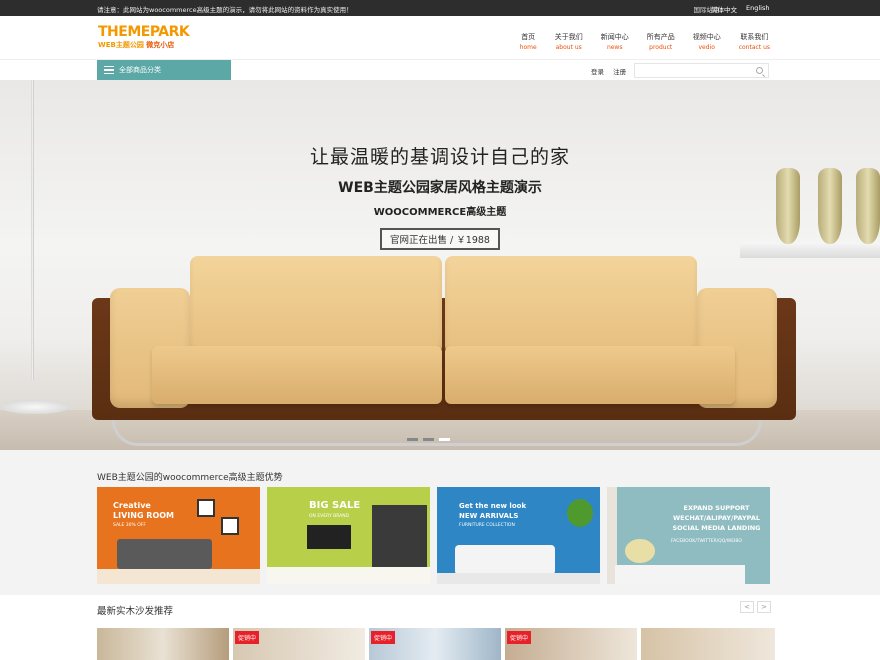 The height and width of the screenshot is (660, 880). Describe the element at coordinates (329, 516) in the screenshot. I see `tile-subtitle: ON EVERY BRAND` at that location.